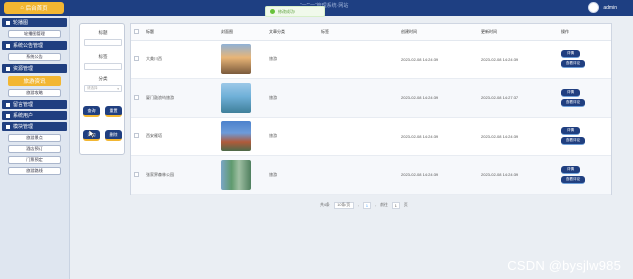  I want to click on header-tag: 标签, so click(358, 32).